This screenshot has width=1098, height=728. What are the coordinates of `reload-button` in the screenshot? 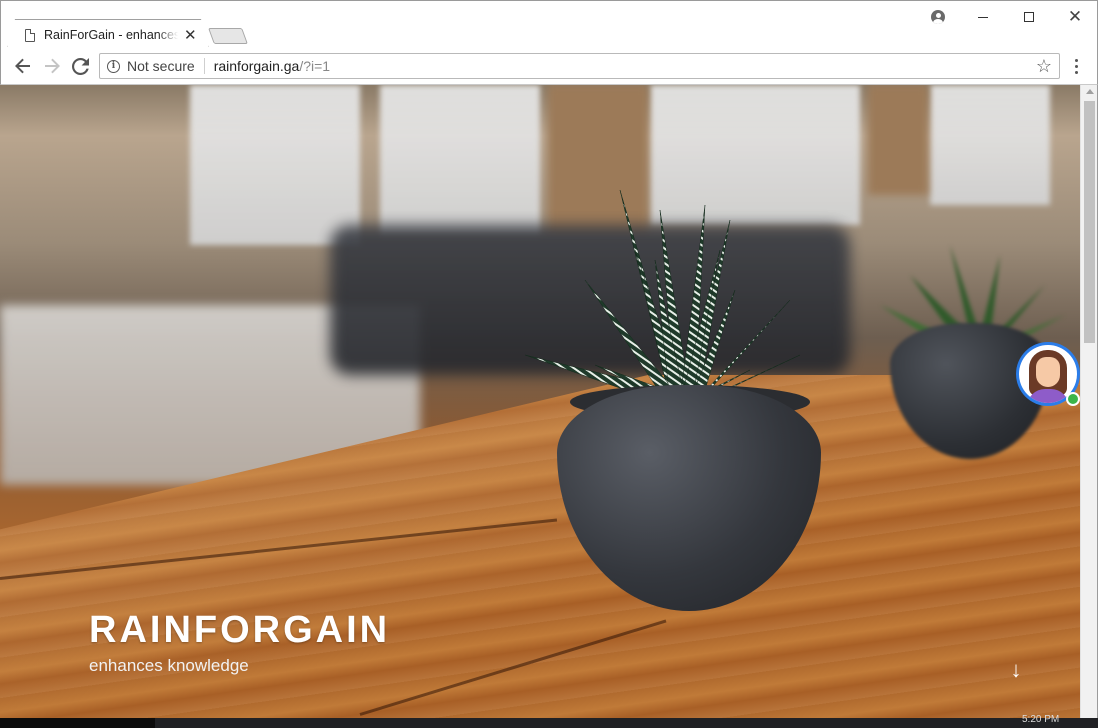 It's located at (80, 66).